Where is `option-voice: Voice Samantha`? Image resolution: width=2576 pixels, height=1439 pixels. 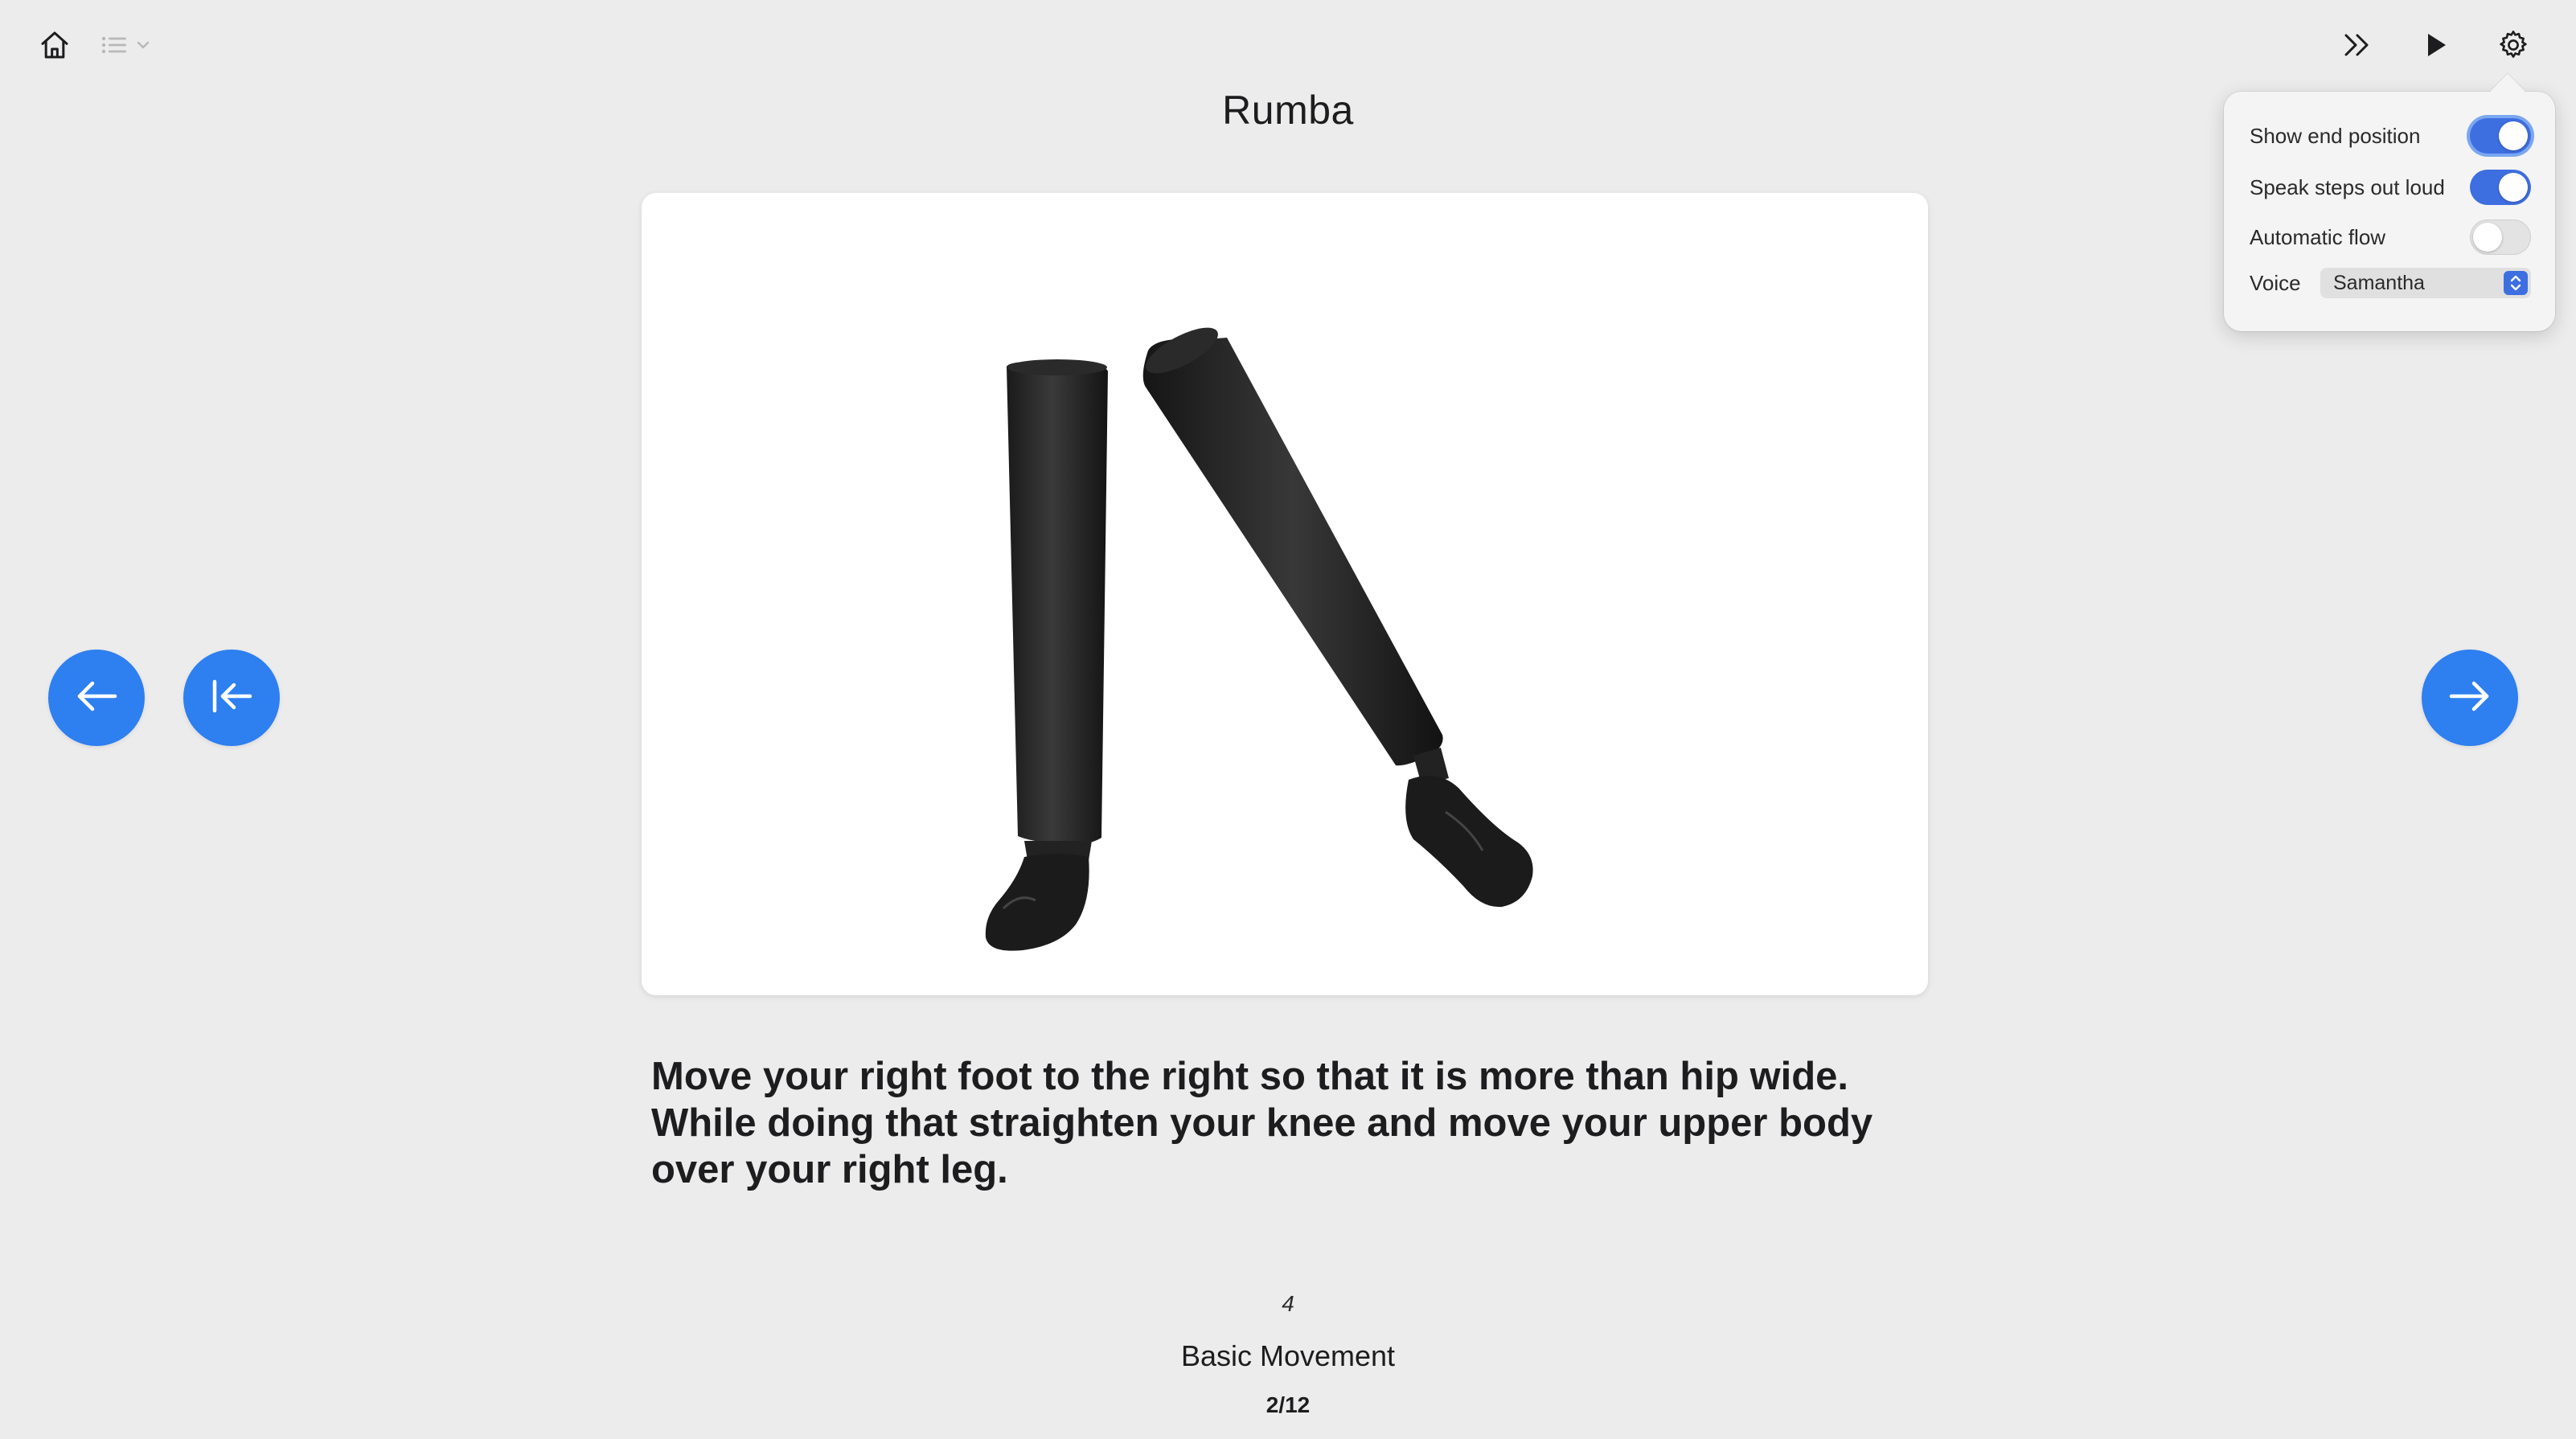
option-voice: Voice Samantha is located at coordinates (2390, 282).